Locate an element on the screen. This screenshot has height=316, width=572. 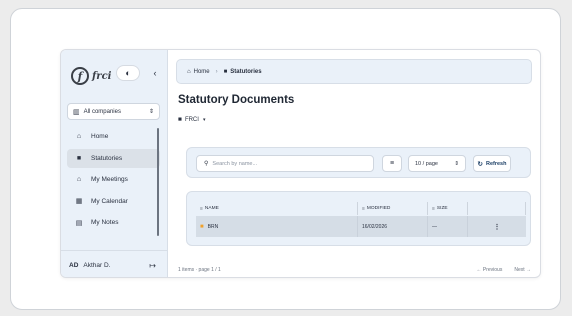
breadcrumb-home: Home is located at coordinates (202, 72).